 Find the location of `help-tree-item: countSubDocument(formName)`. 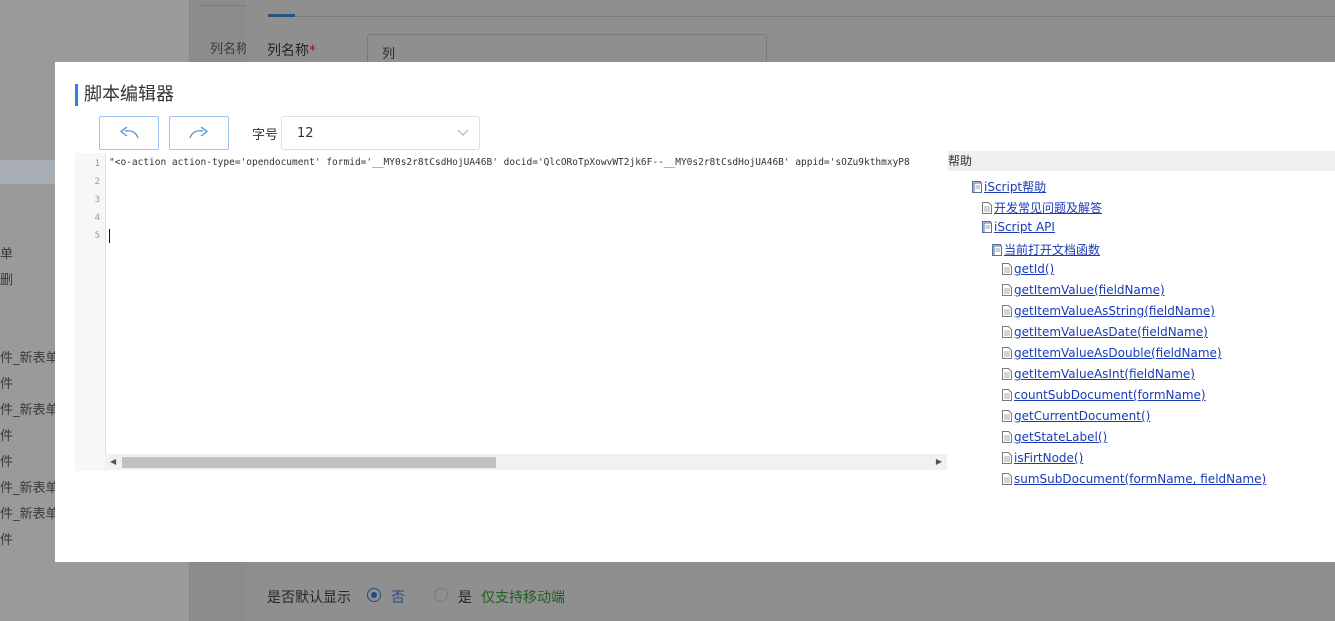

help-tree-item: countSubDocument(formName) is located at coordinates (1104, 395).